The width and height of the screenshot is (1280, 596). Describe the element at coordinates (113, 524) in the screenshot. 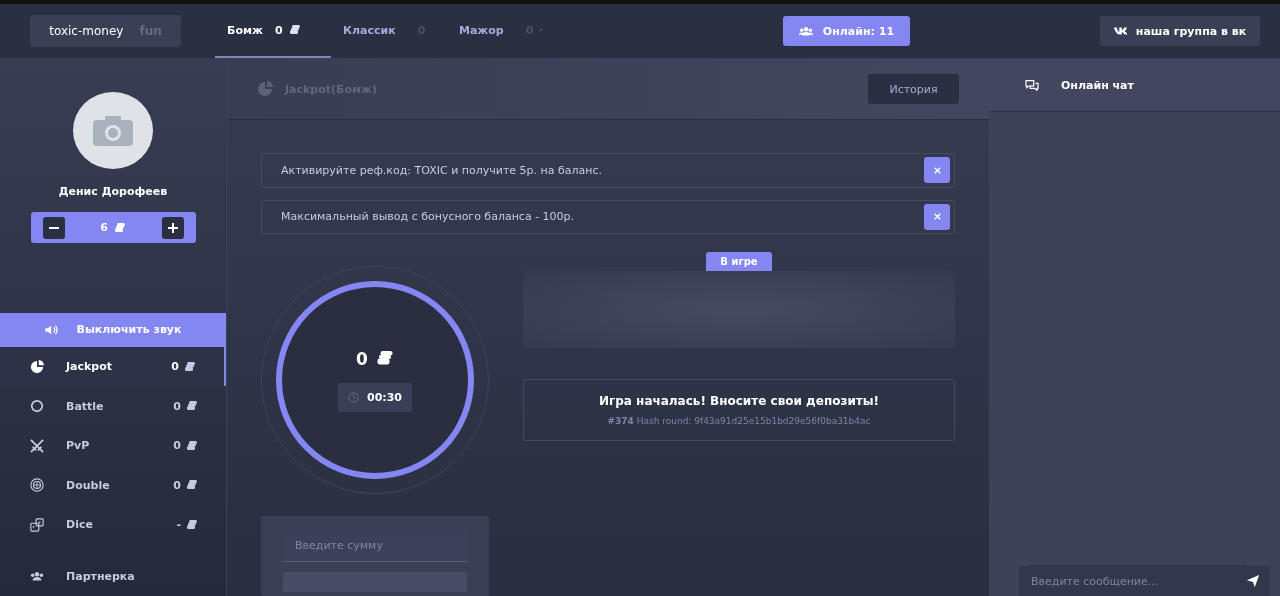

I see `game-menu-item: Dice -` at that location.